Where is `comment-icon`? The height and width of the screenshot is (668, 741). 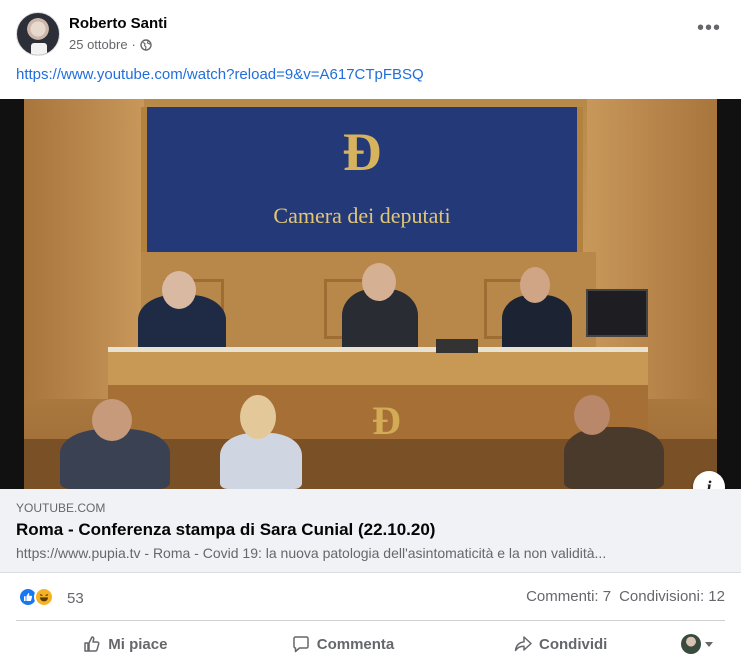
comment-icon is located at coordinates (301, 644).